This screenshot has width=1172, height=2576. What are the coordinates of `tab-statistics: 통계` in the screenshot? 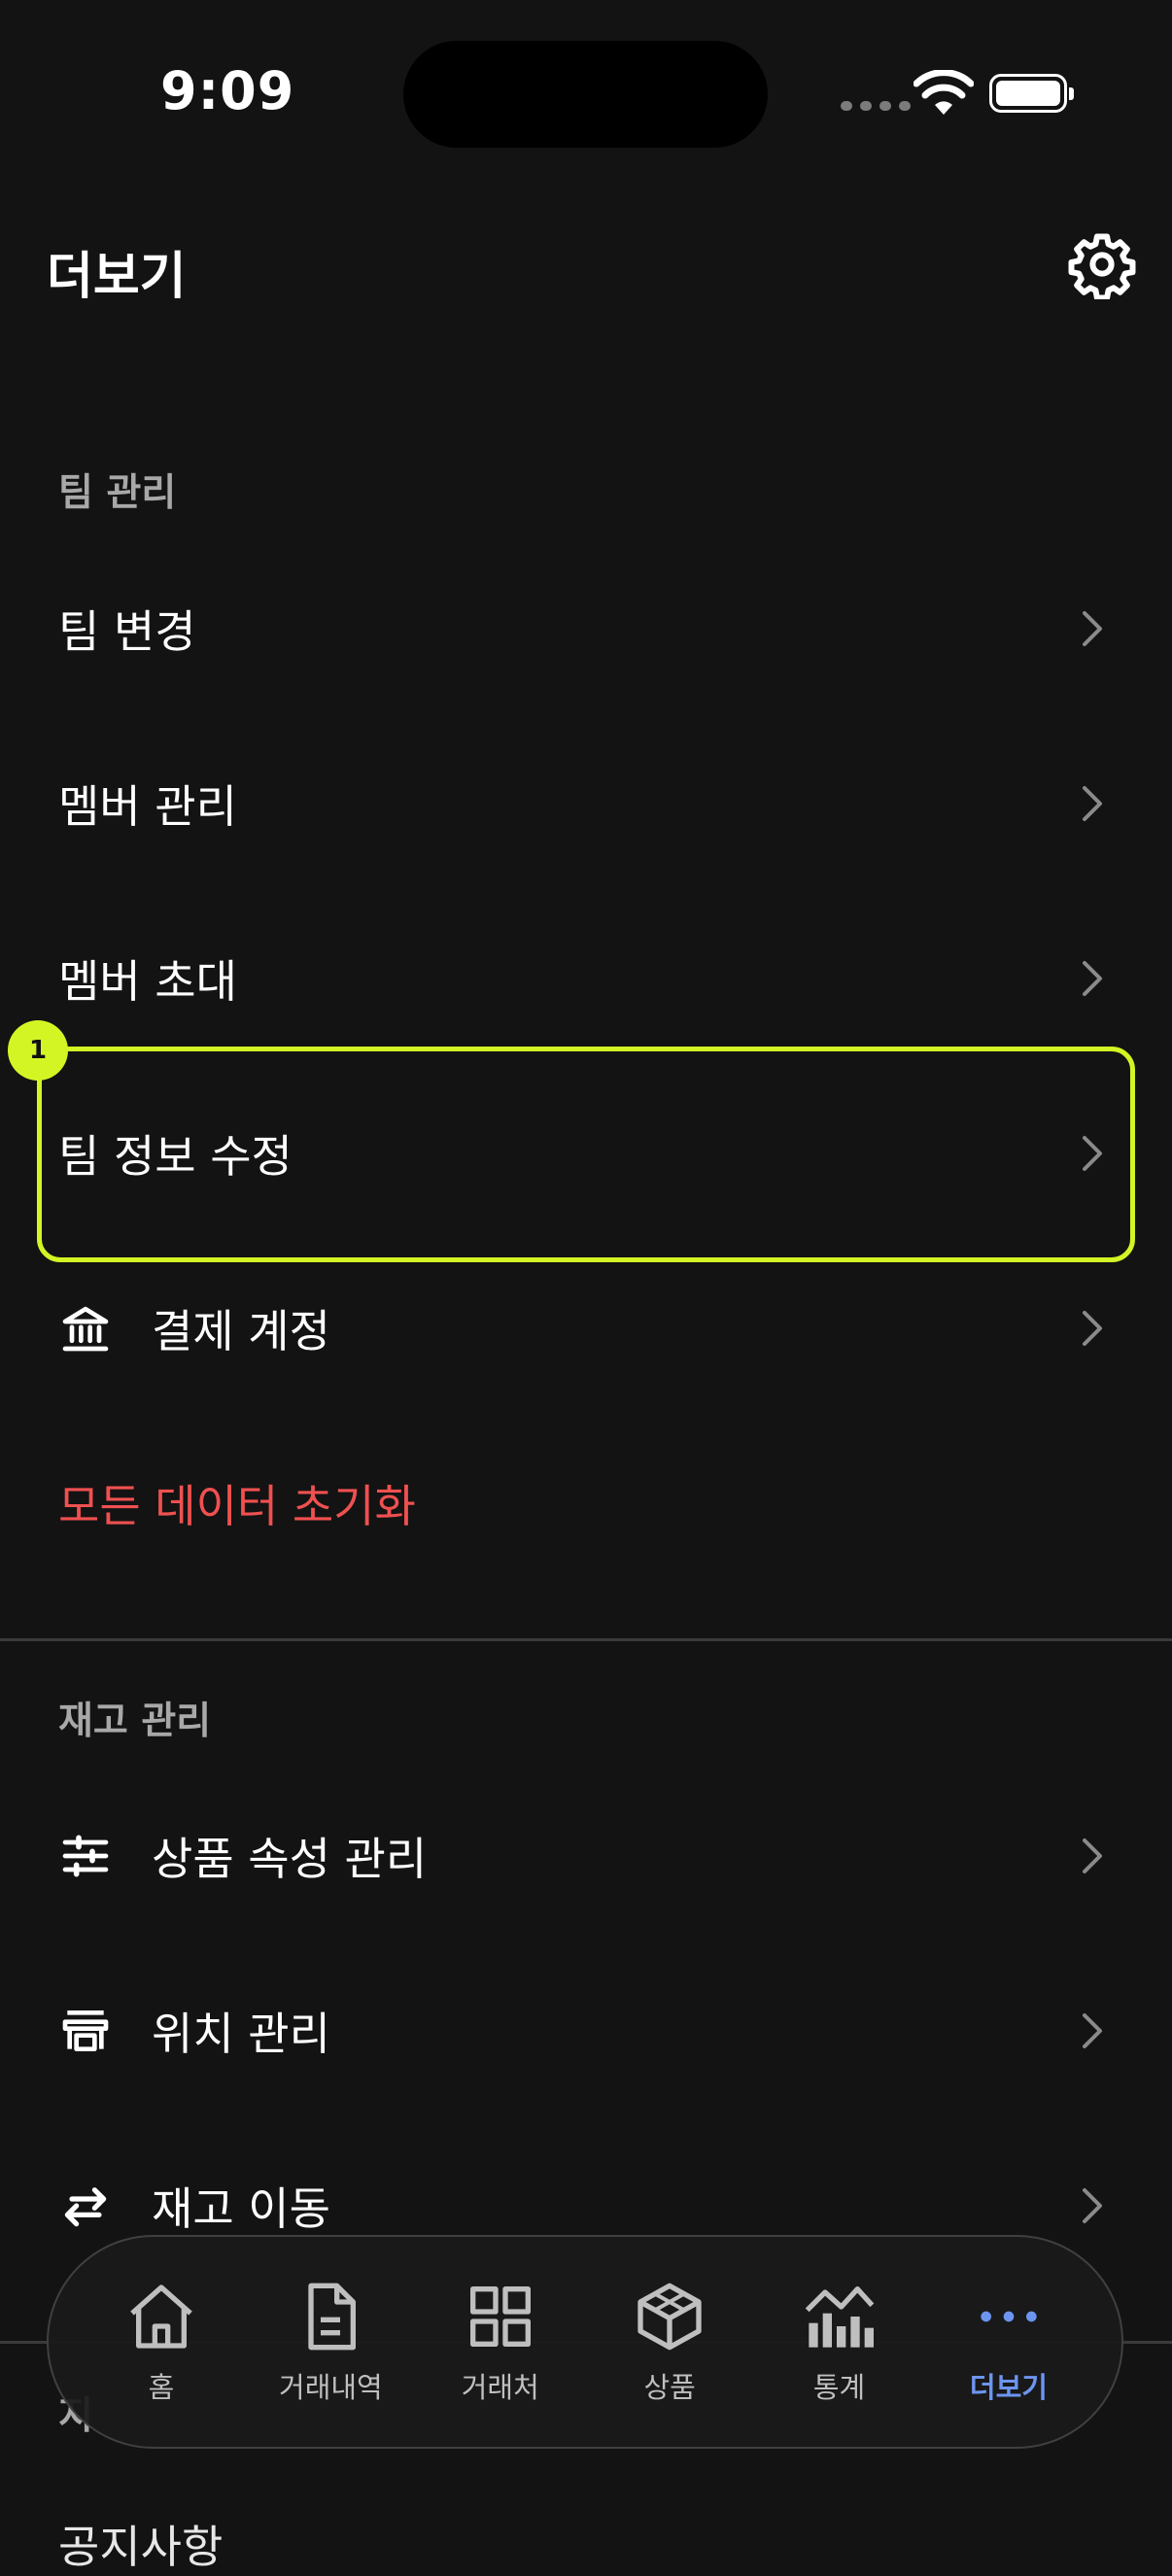 It's located at (840, 2342).